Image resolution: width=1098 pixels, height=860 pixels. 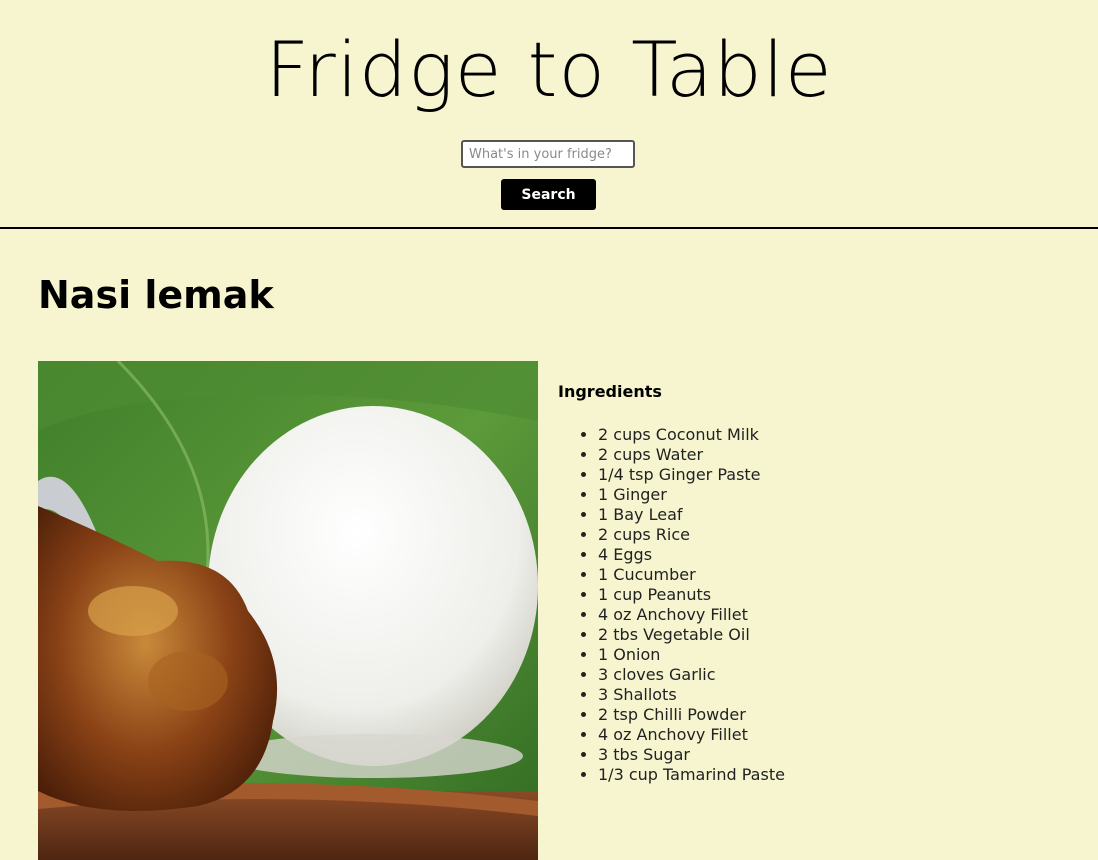 I want to click on search-input, so click(x=548, y=154).